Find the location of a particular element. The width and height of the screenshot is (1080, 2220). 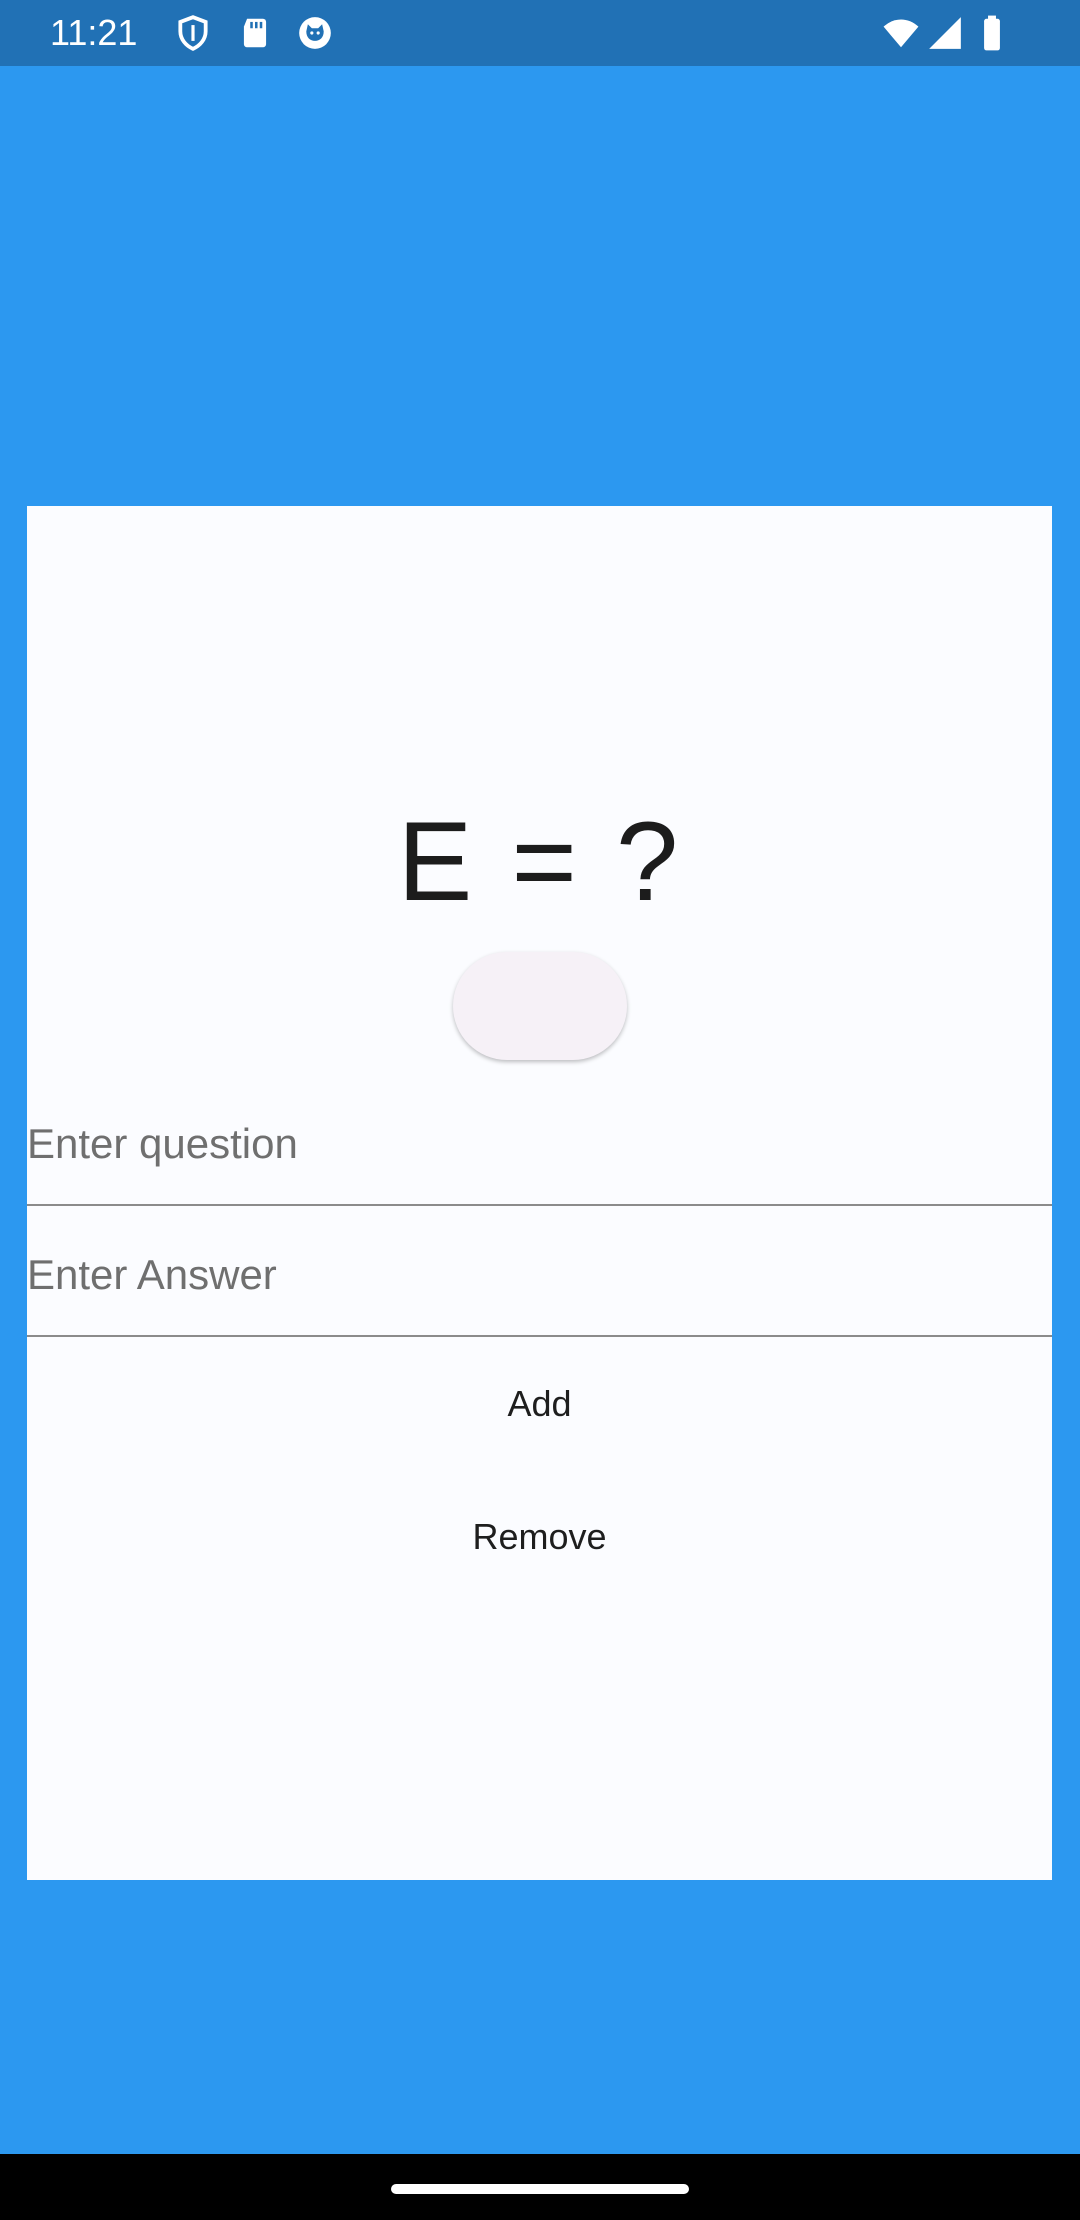

home-gesture-handle is located at coordinates (540, 2189).